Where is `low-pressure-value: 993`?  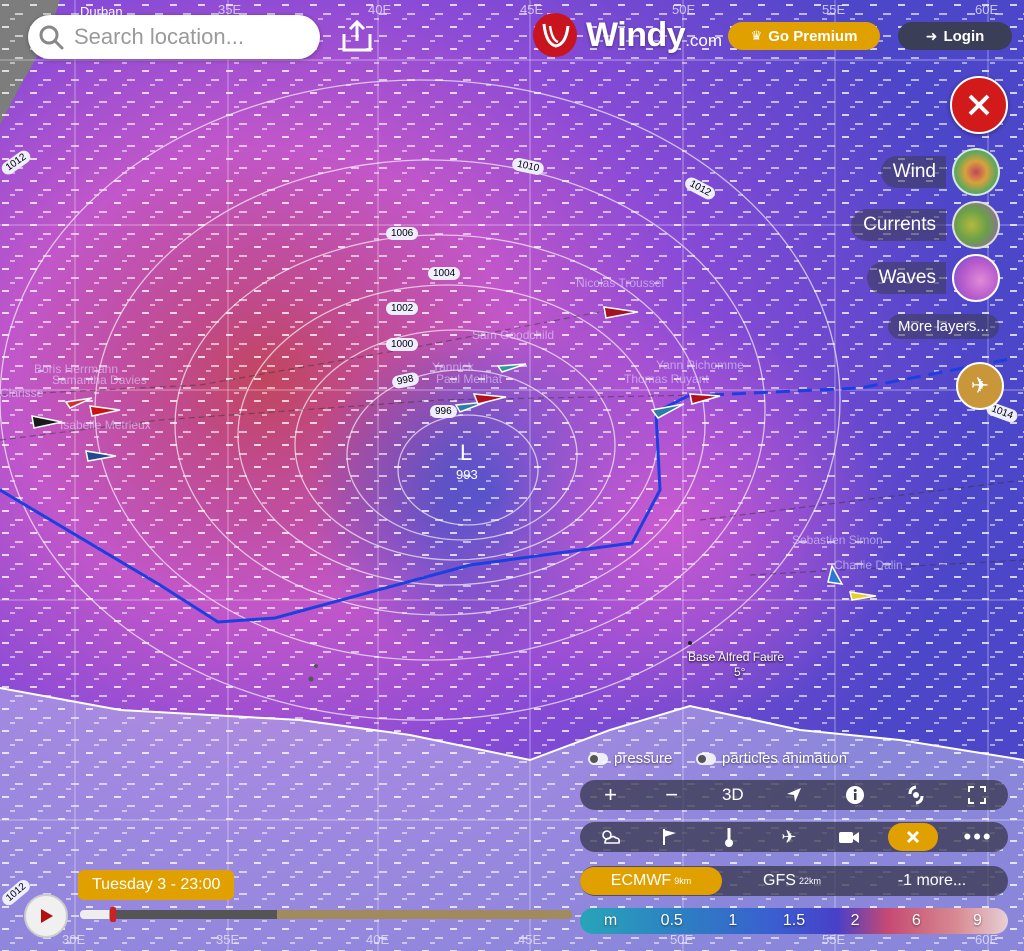 low-pressure-value: 993 is located at coordinates (467, 474).